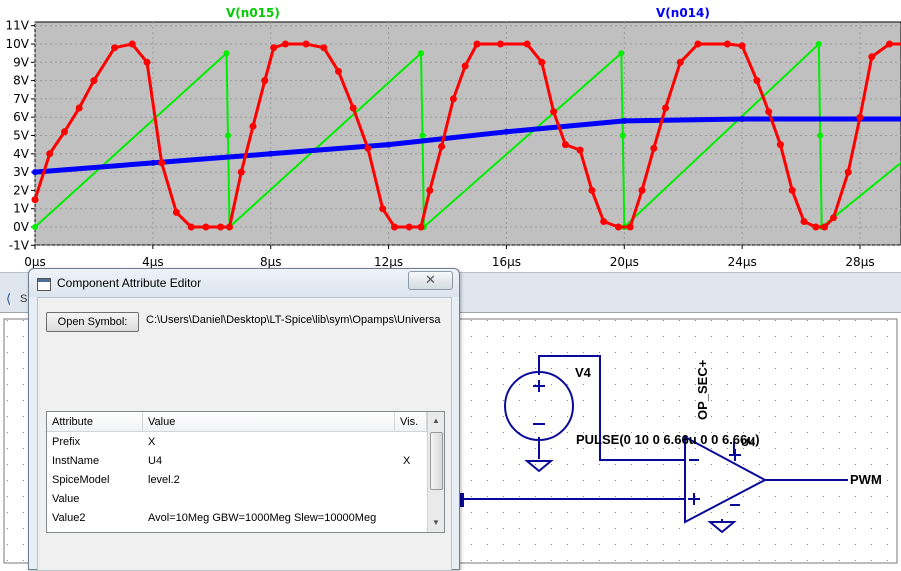  What do you see at coordinates (44, 284) in the screenshot?
I see `window-icon` at bounding box center [44, 284].